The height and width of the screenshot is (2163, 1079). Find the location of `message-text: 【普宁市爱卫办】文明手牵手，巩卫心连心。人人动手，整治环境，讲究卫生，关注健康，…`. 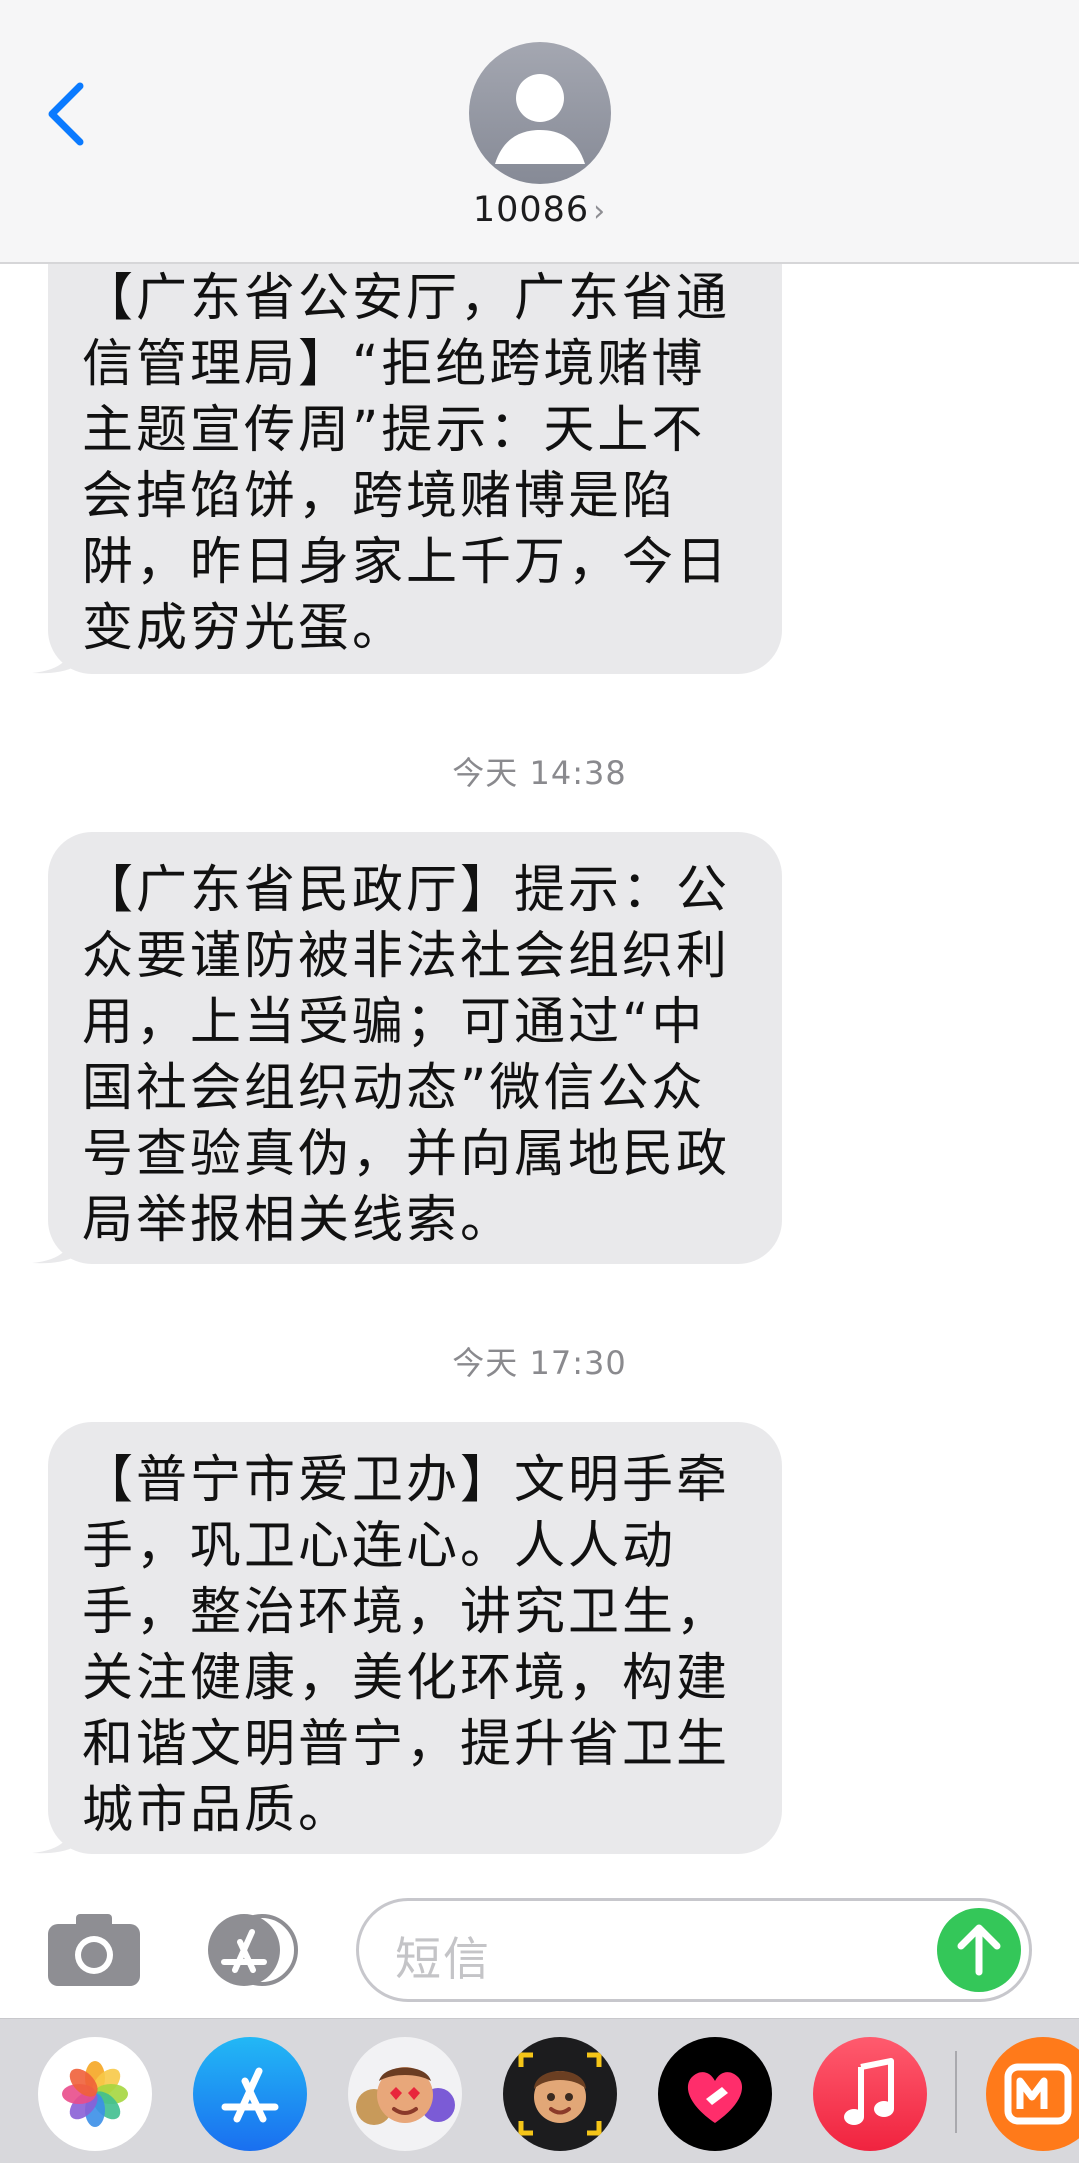

message-text: 【普宁市爱卫办】文明手牵手，巩卫心连心。人人动手，整治环境，讲究卫生，关注健康，… is located at coordinates (406, 1645).